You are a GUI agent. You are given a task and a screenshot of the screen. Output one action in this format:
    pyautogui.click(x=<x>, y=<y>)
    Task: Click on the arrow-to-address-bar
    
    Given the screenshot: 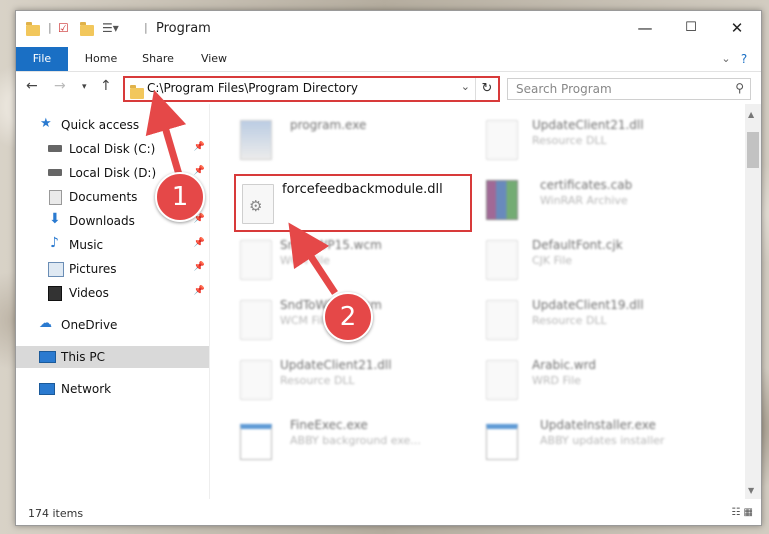 What is the action you would take?
    pyautogui.click(x=166, y=134)
    